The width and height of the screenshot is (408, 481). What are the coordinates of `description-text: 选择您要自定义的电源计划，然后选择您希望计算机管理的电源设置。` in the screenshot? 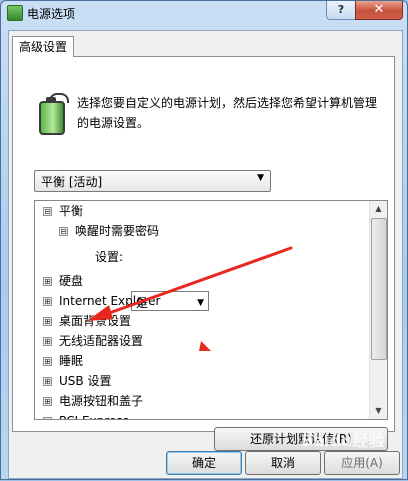 It's located at (227, 113).